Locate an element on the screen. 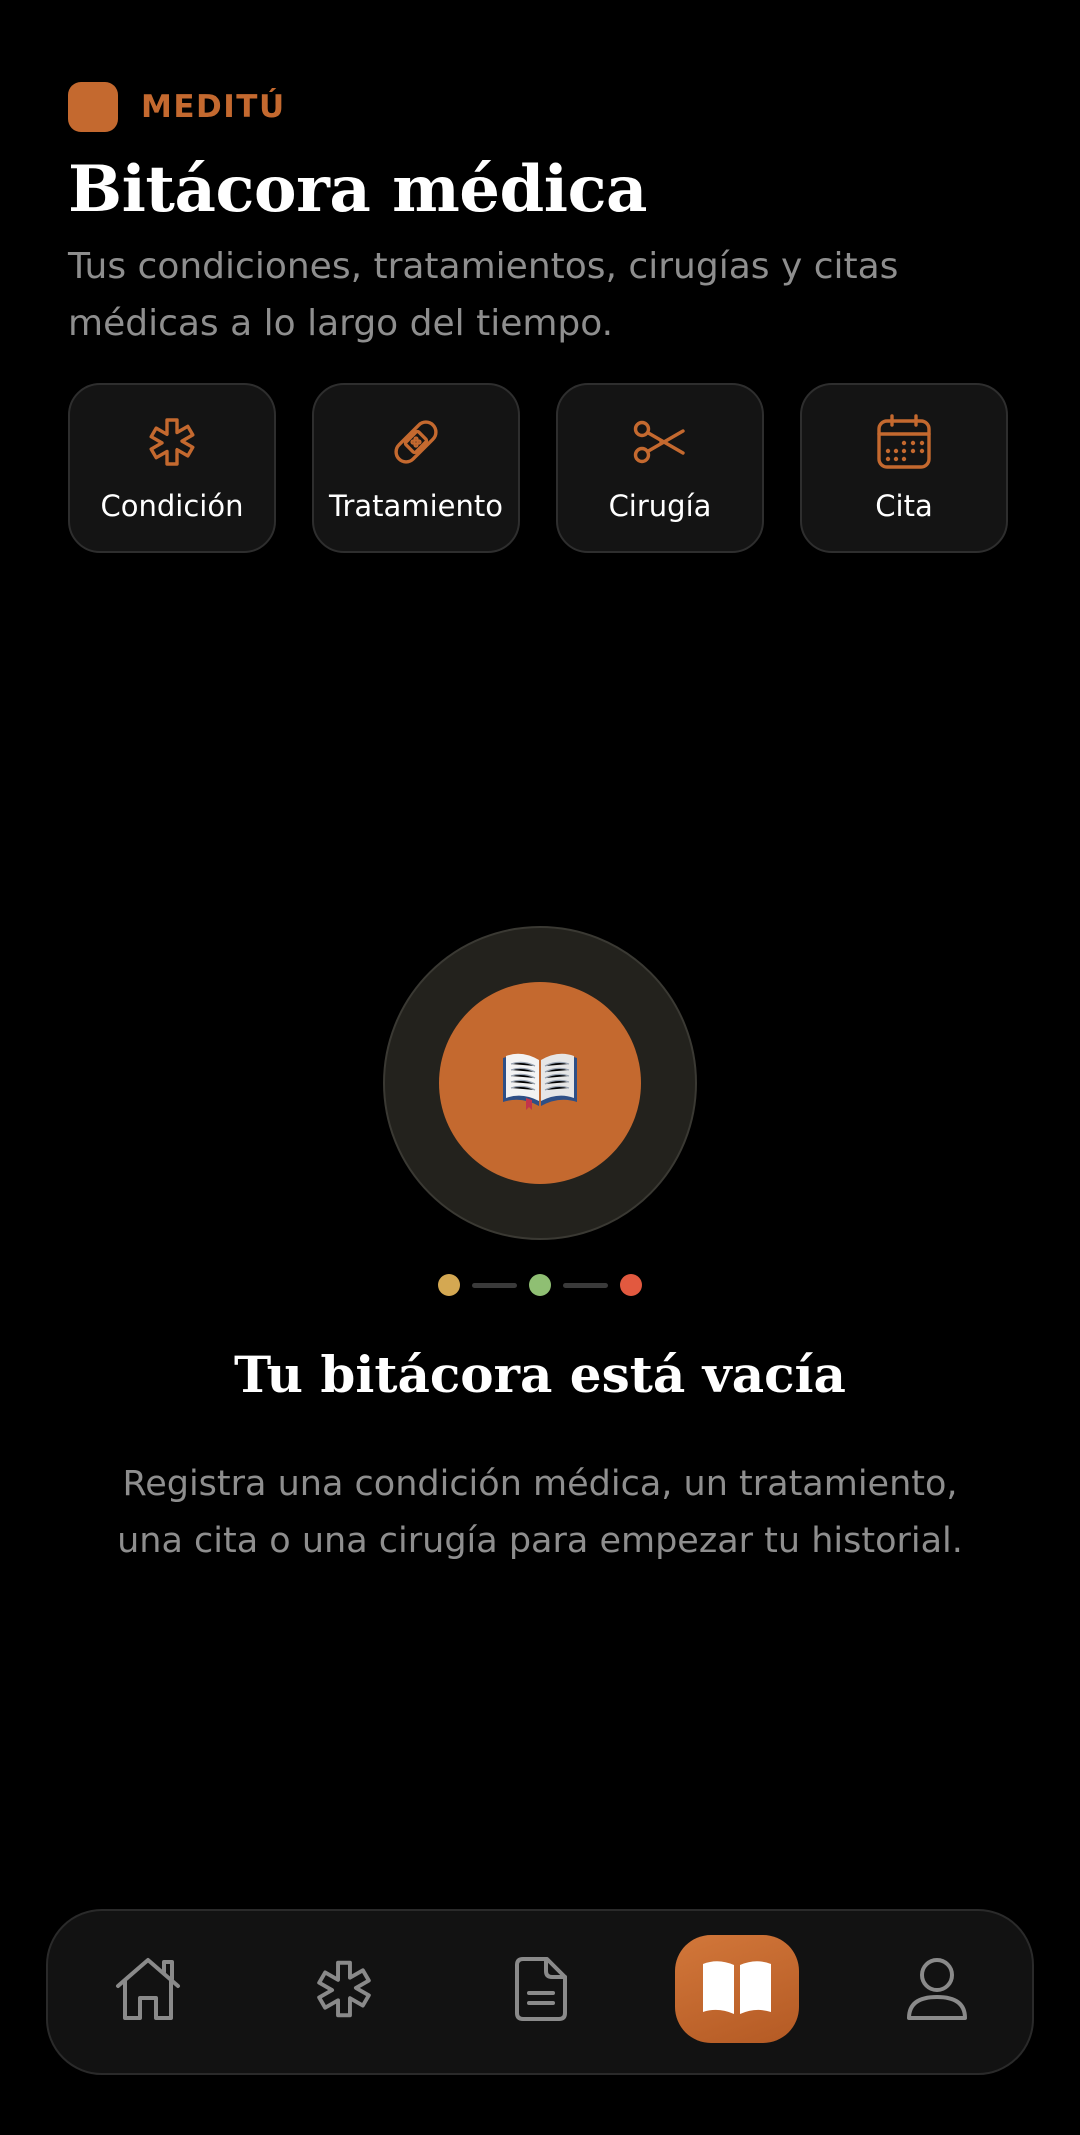 The image size is (1080, 2135). bottom-nav is located at coordinates (540, 1992).